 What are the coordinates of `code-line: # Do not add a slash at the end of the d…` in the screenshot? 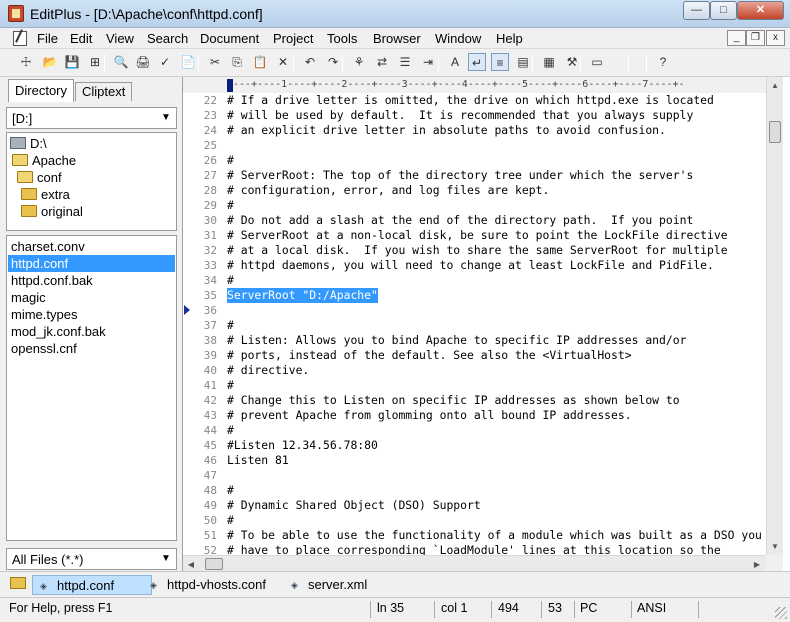 It's located at (460, 220).